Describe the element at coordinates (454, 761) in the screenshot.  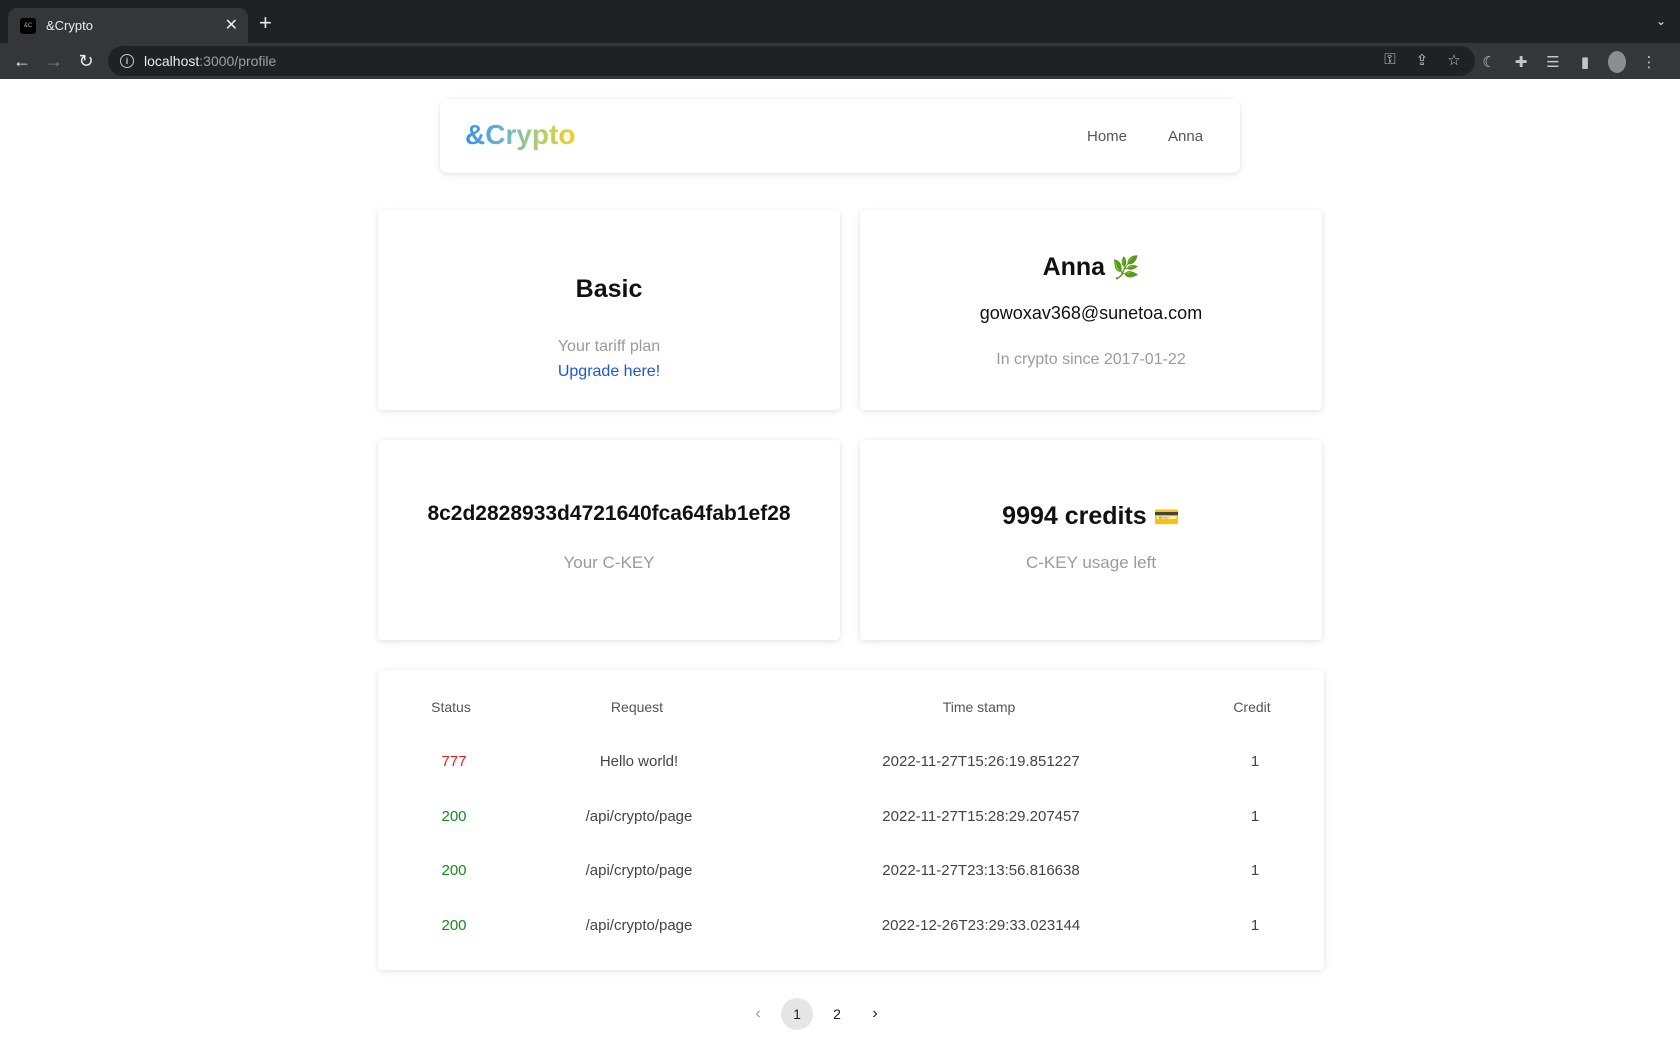
I see `row-status: 777` at that location.